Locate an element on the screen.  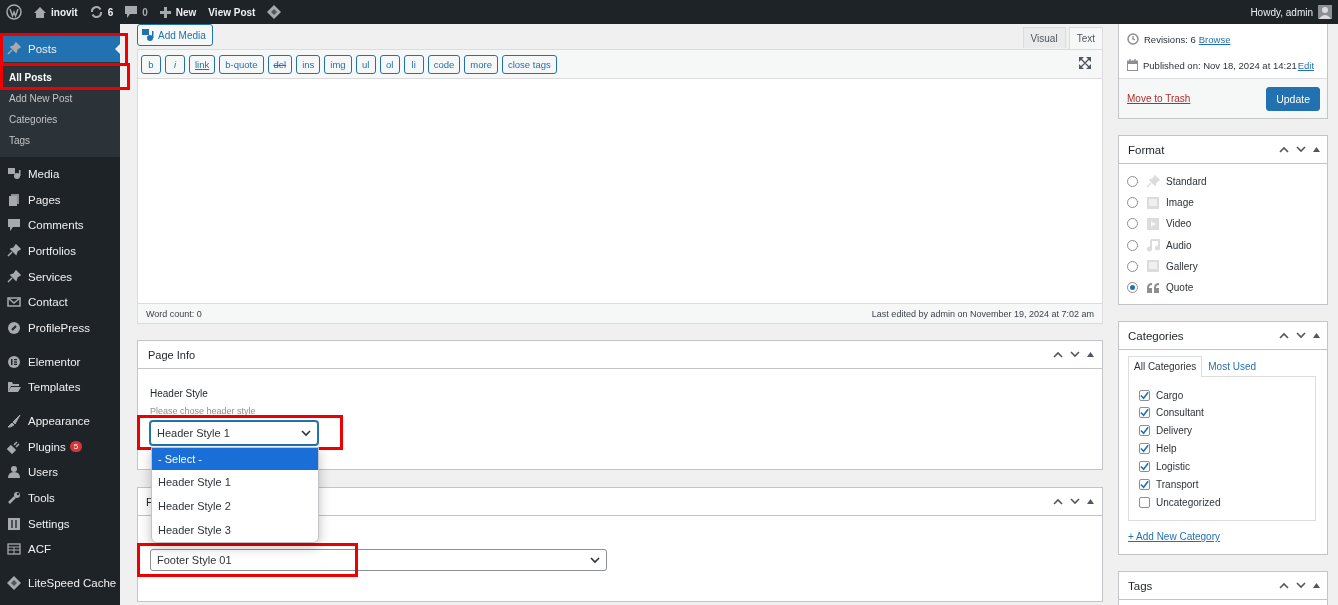
menu-item: Posts is located at coordinates (60, 49).